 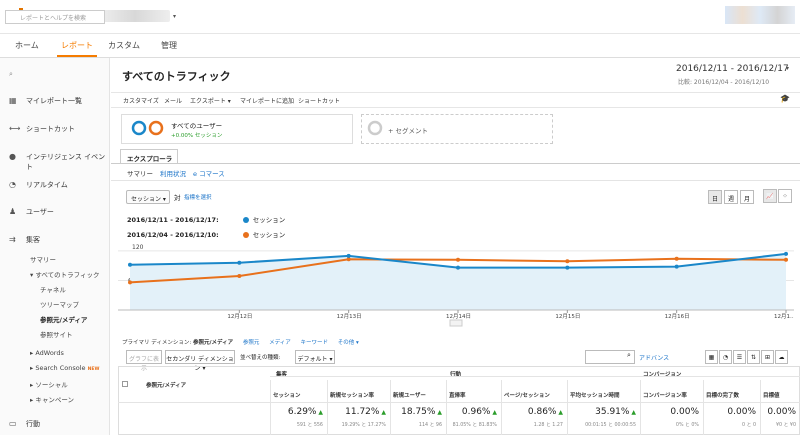 I want to click on line-chart-button: 📈, so click(x=770, y=196).